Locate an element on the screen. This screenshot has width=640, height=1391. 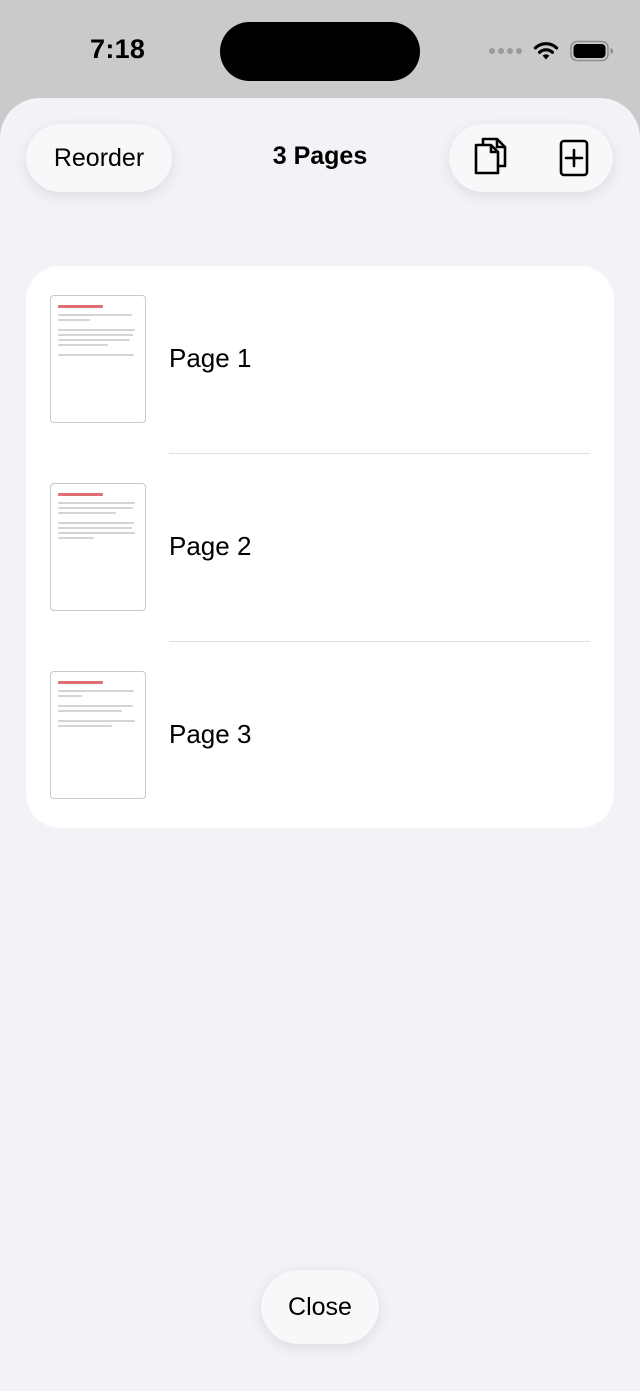
duplicate-pages-icon is located at coordinates (490, 156).